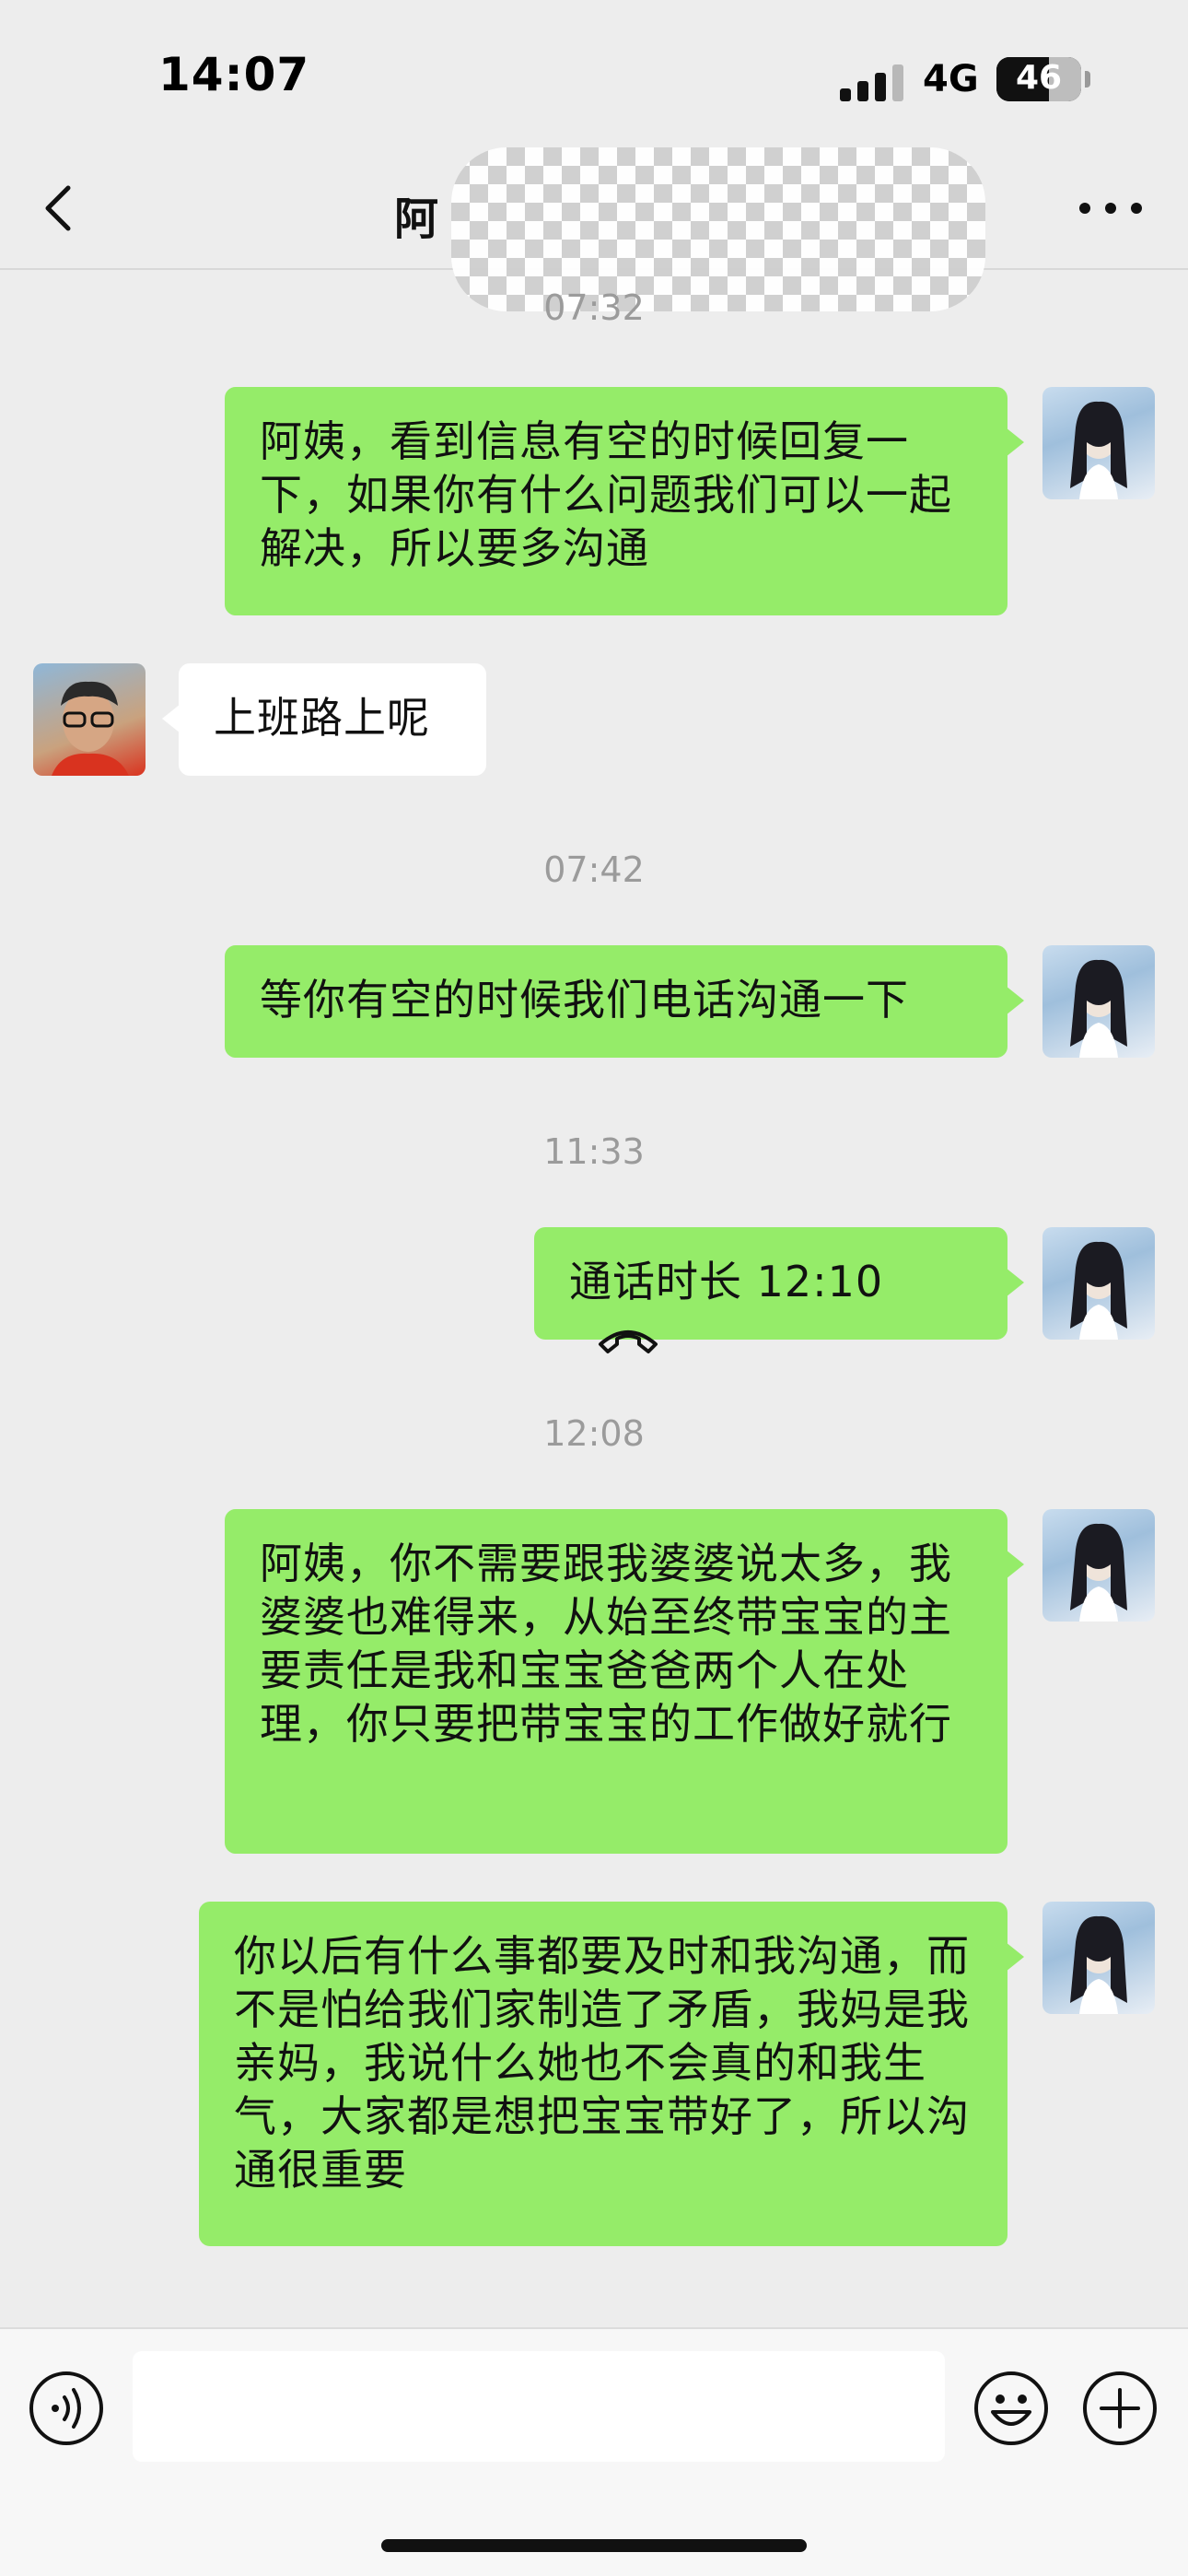  I want to click on battery-percent: 46, so click(1039, 78).